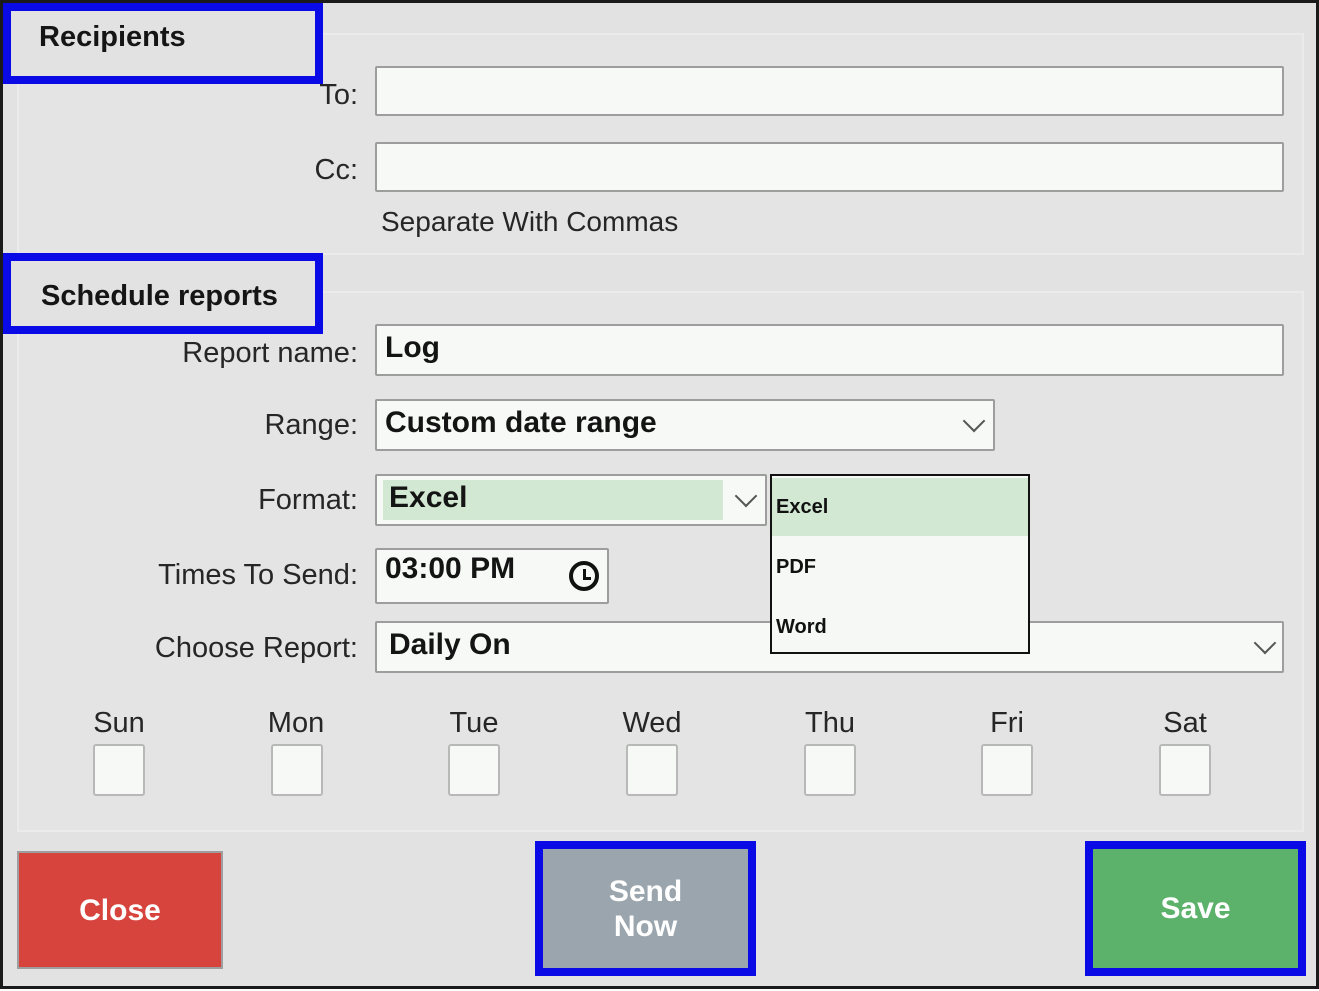  What do you see at coordinates (685, 425) in the screenshot?
I see `range-select: Custom date range` at bounding box center [685, 425].